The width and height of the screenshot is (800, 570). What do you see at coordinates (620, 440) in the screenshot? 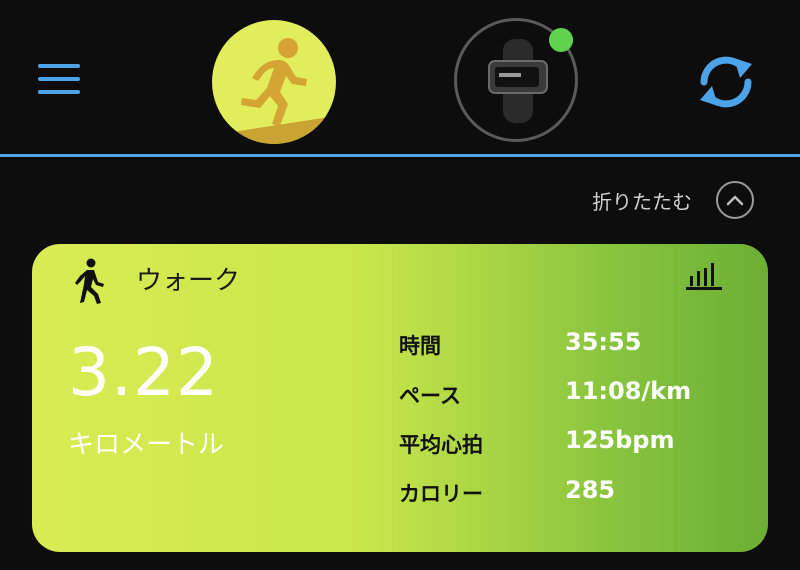
I see `stat-value-heart-rate: 125bpm` at bounding box center [620, 440].